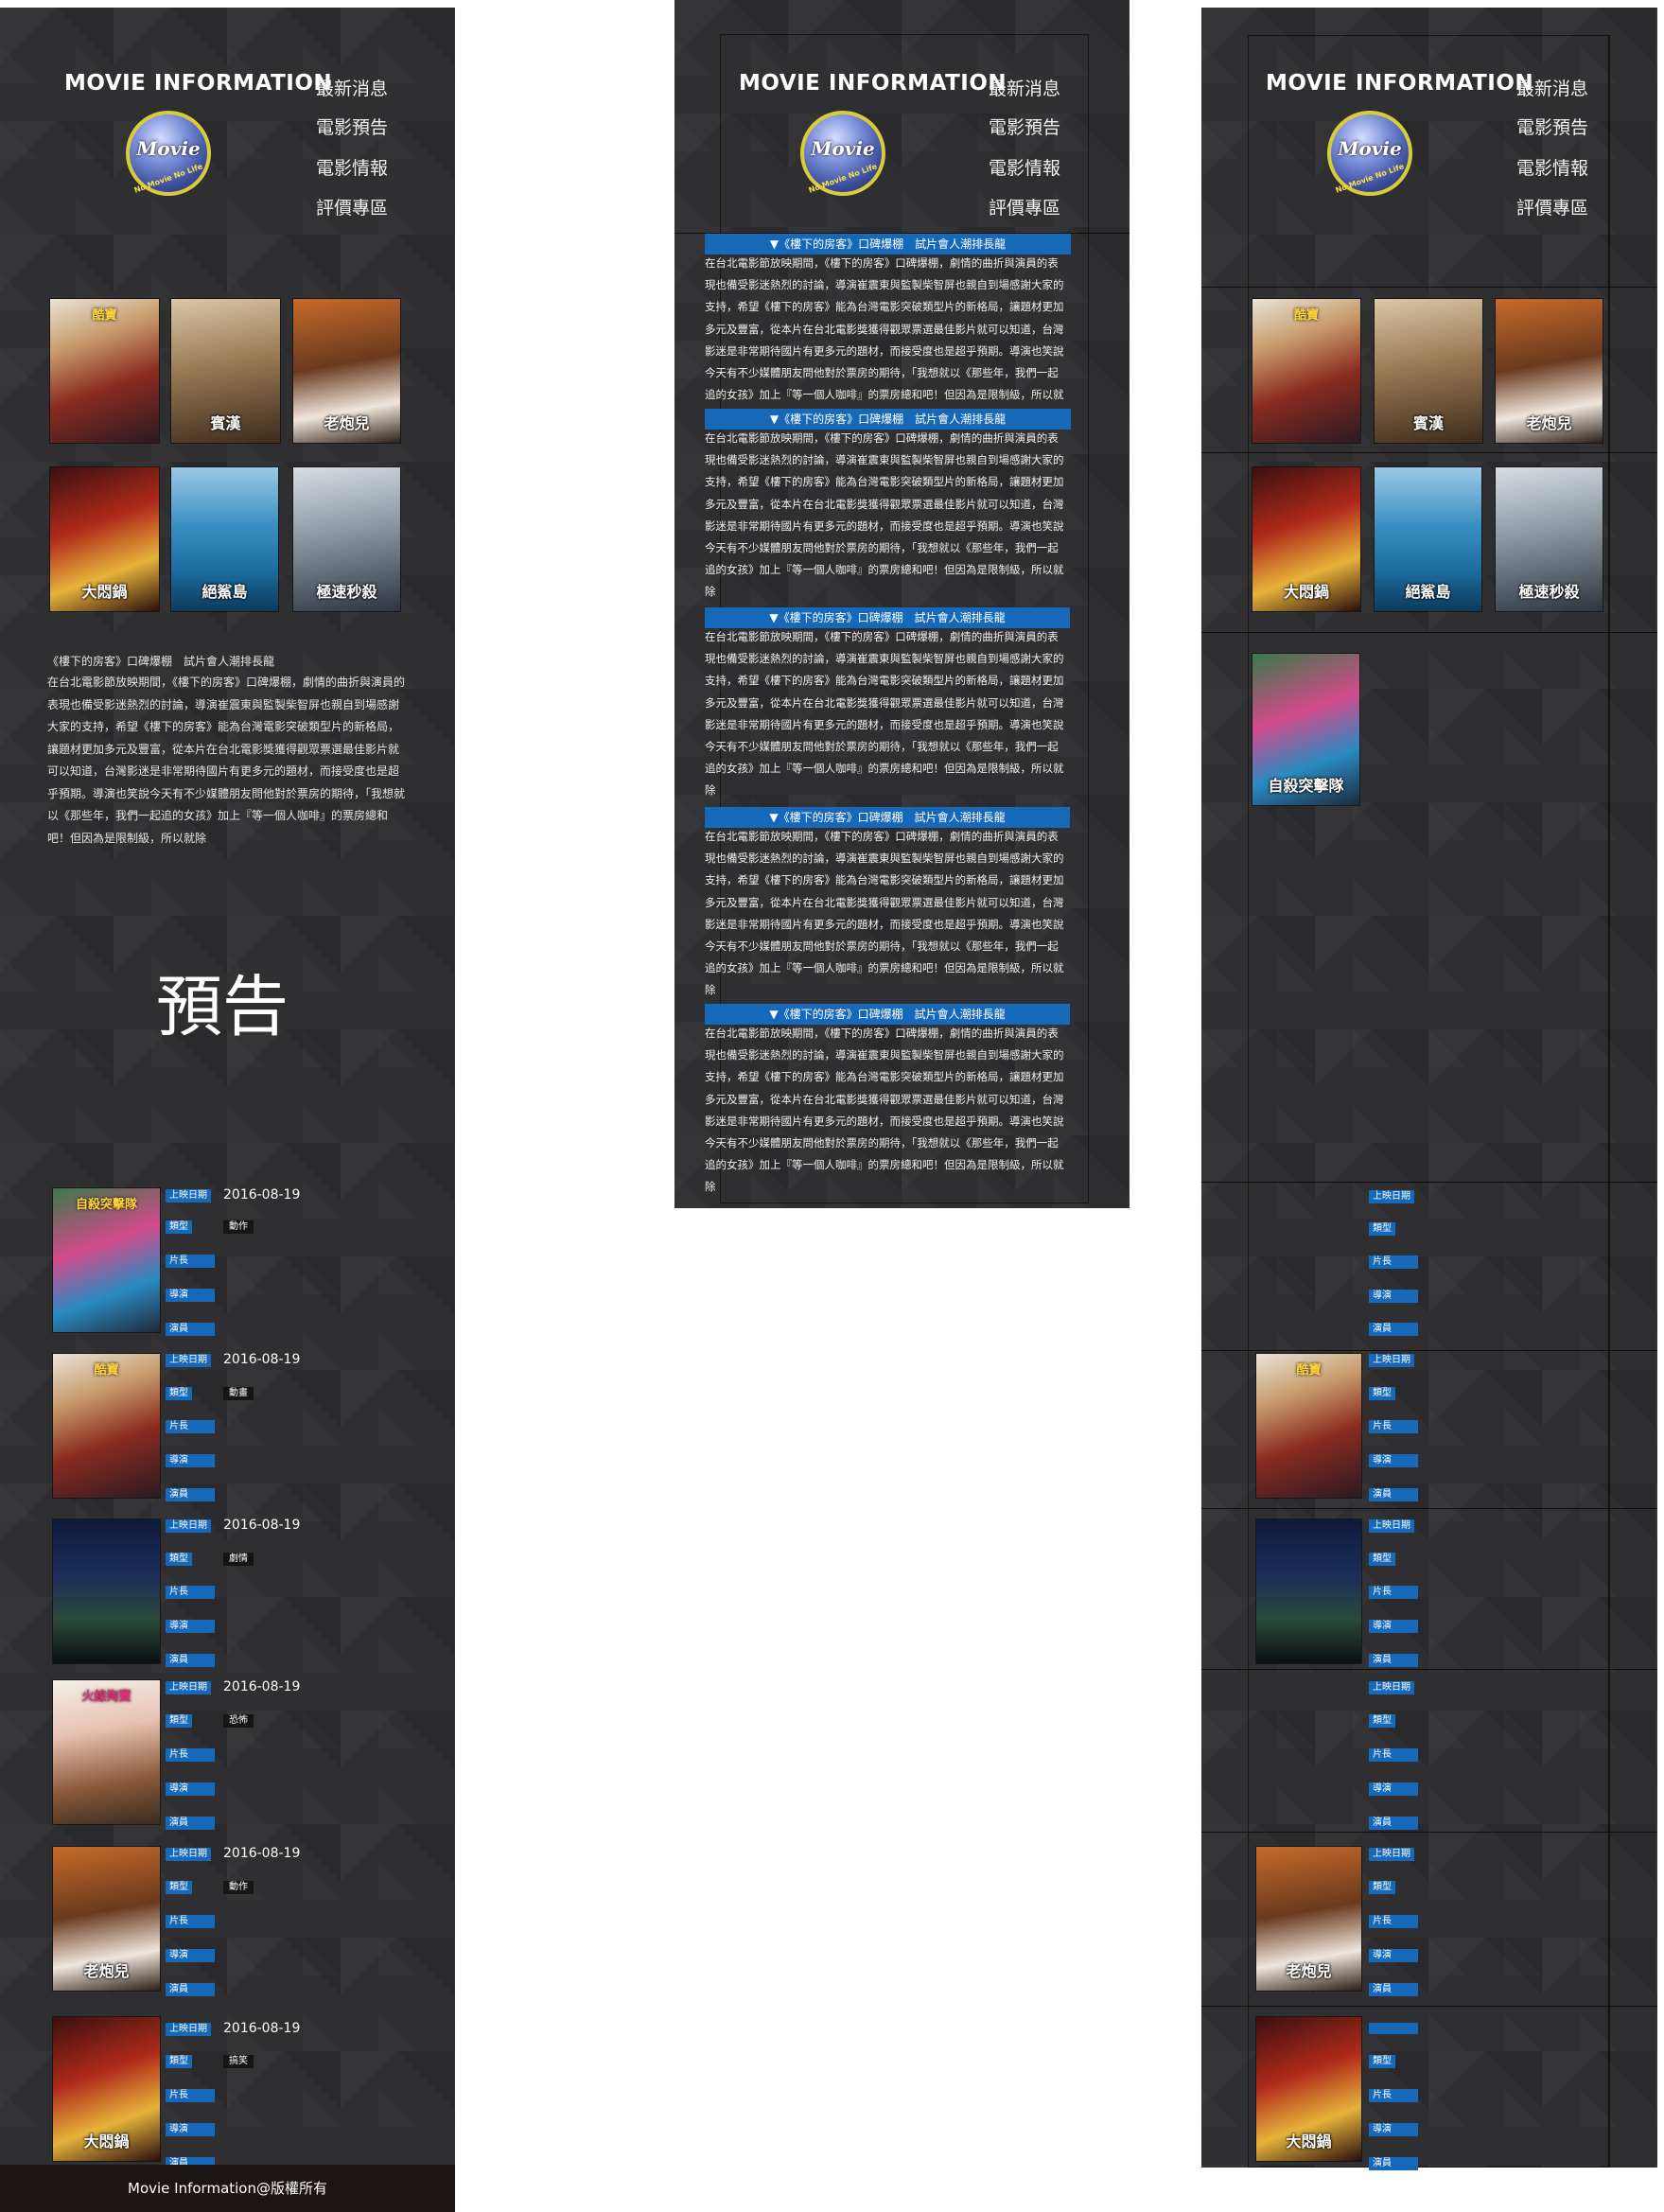  What do you see at coordinates (107, 1752) in the screenshot?
I see `movie-poster: 火線掏寶` at bounding box center [107, 1752].